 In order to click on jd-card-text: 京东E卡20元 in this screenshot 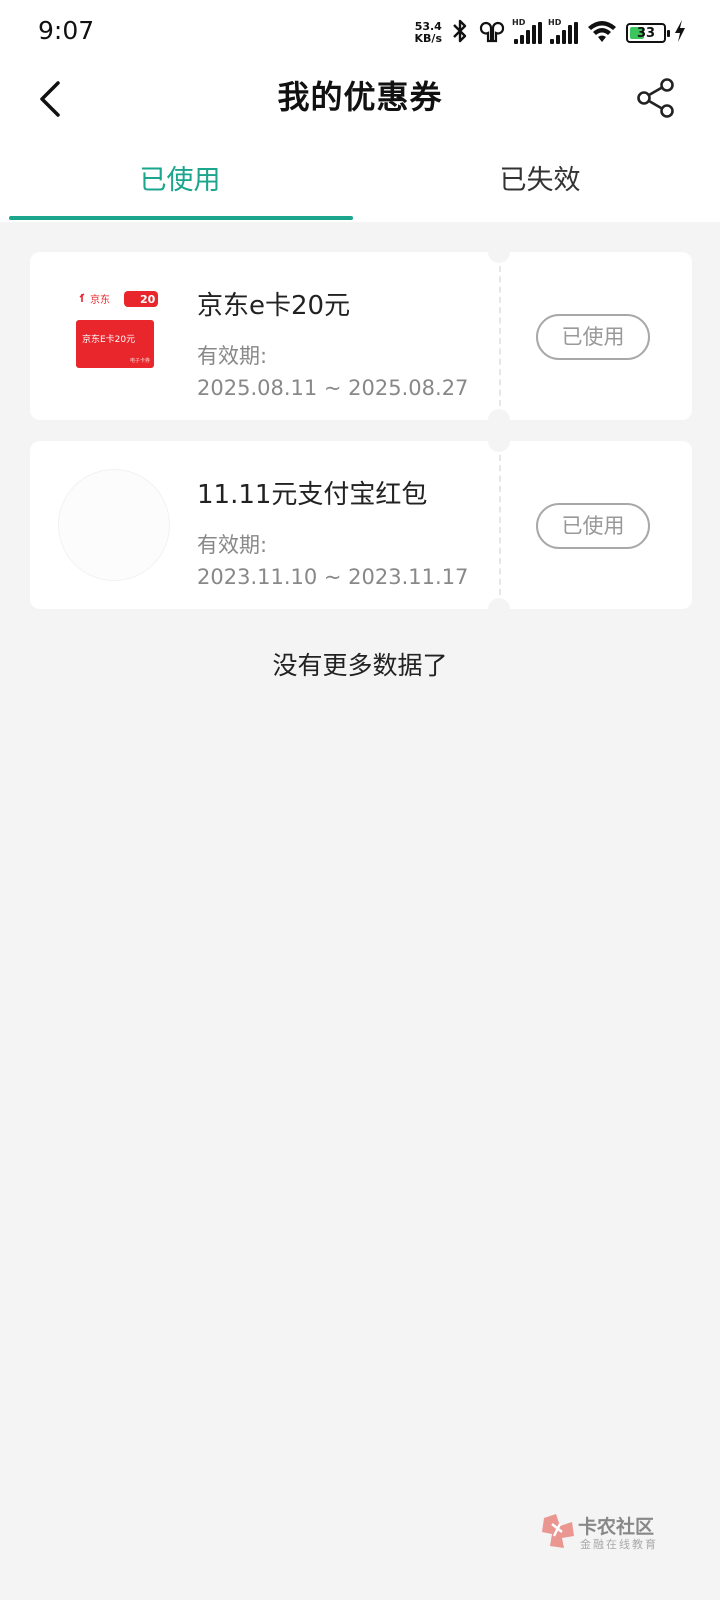, I will do `click(108, 339)`.